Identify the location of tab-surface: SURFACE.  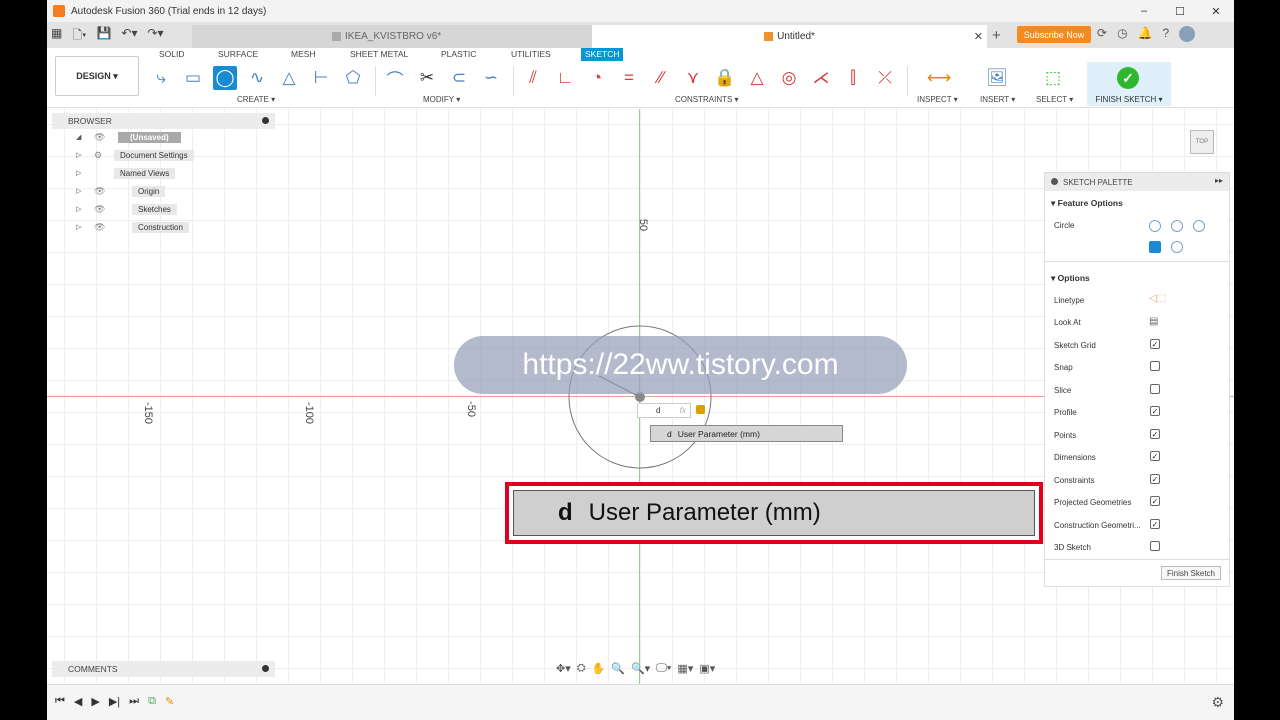
(238, 54).